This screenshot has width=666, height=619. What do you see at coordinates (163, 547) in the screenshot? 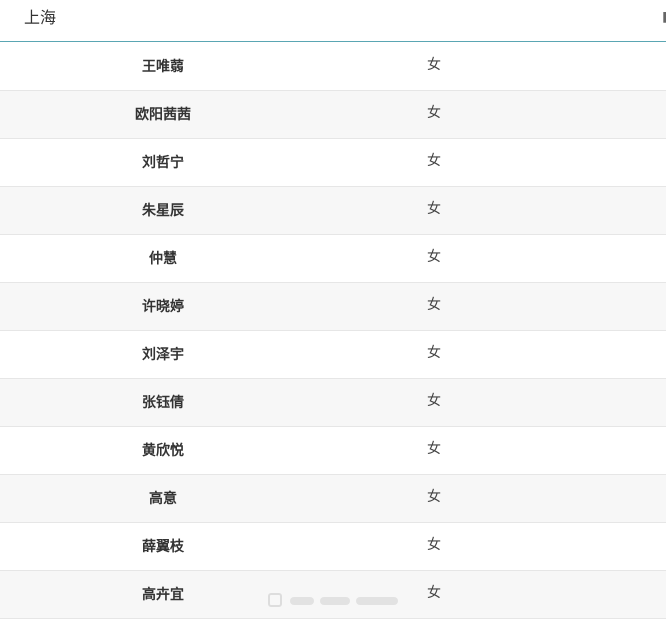
I see `member-name: 薛翼枝` at bounding box center [163, 547].